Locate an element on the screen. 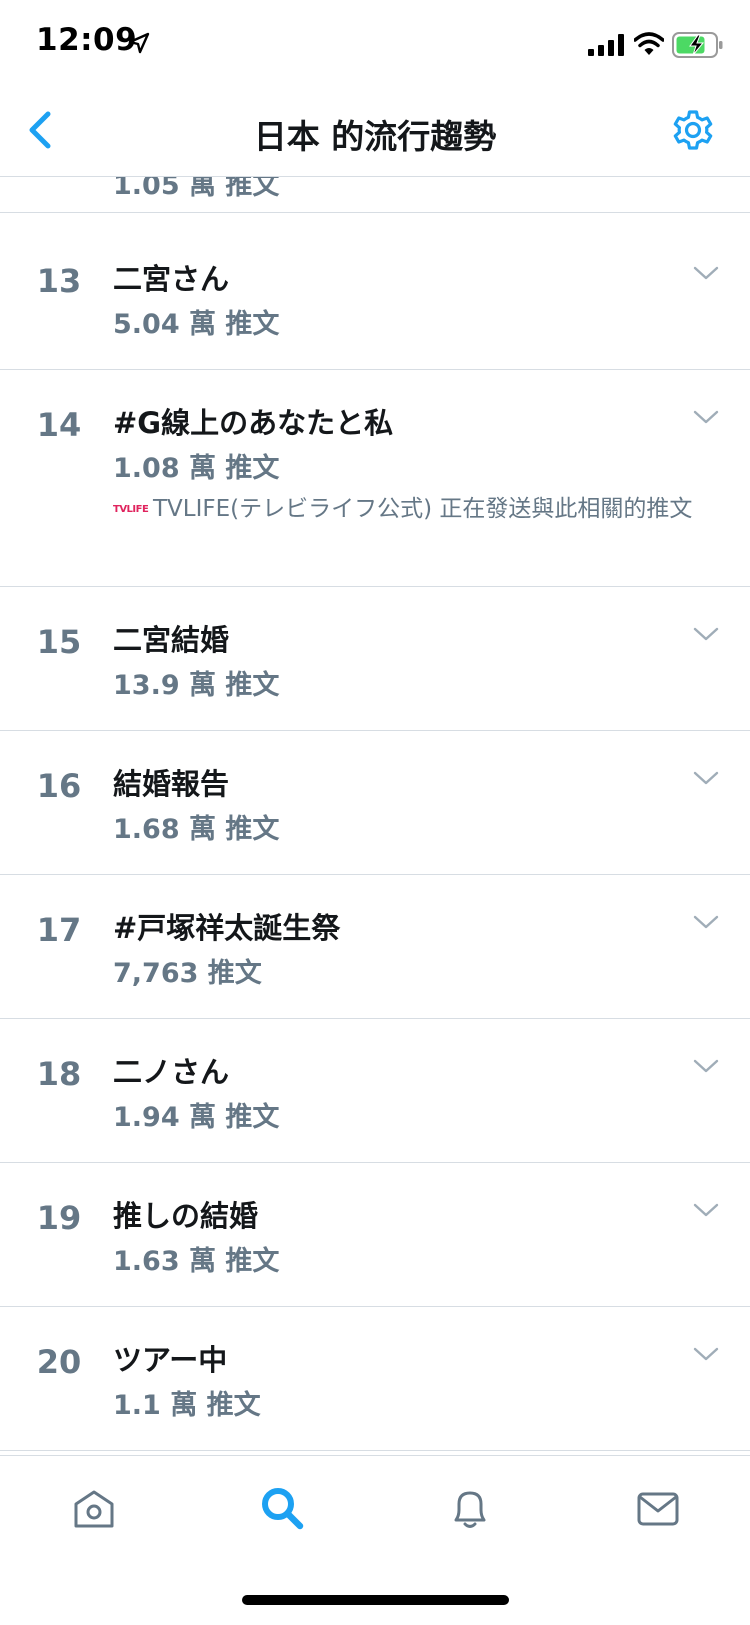  trend-rank: 14 is located at coordinates (59, 425).